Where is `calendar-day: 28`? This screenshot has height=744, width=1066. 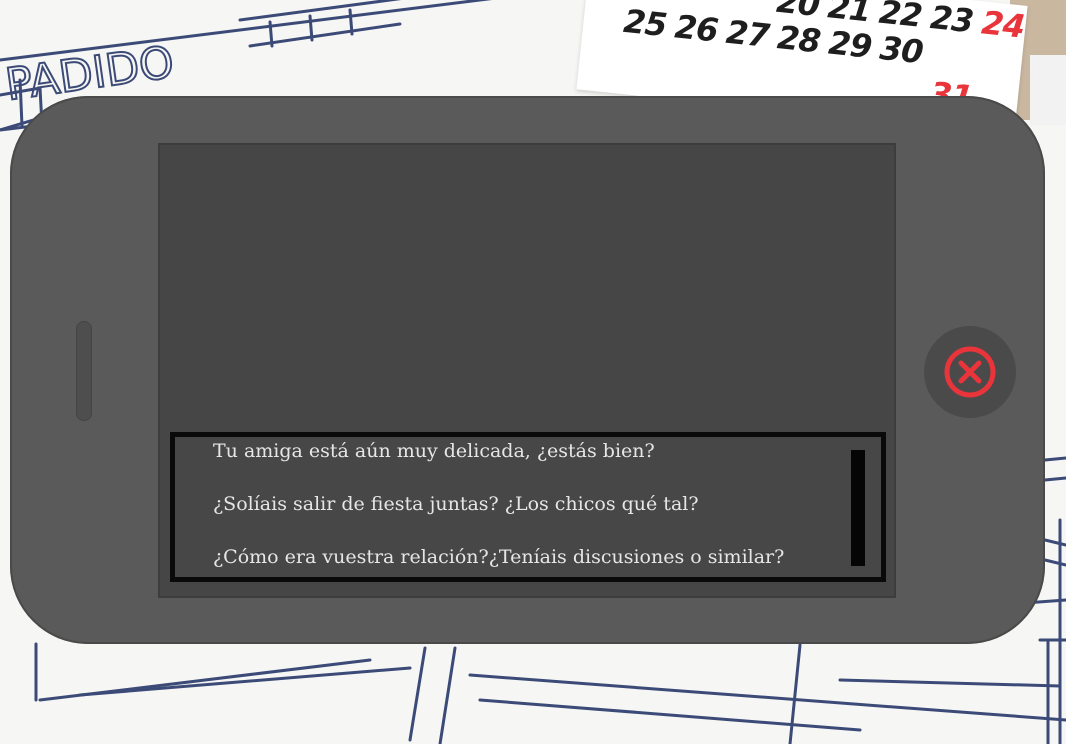
calendar-day: 28 is located at coordinates (798, 39).